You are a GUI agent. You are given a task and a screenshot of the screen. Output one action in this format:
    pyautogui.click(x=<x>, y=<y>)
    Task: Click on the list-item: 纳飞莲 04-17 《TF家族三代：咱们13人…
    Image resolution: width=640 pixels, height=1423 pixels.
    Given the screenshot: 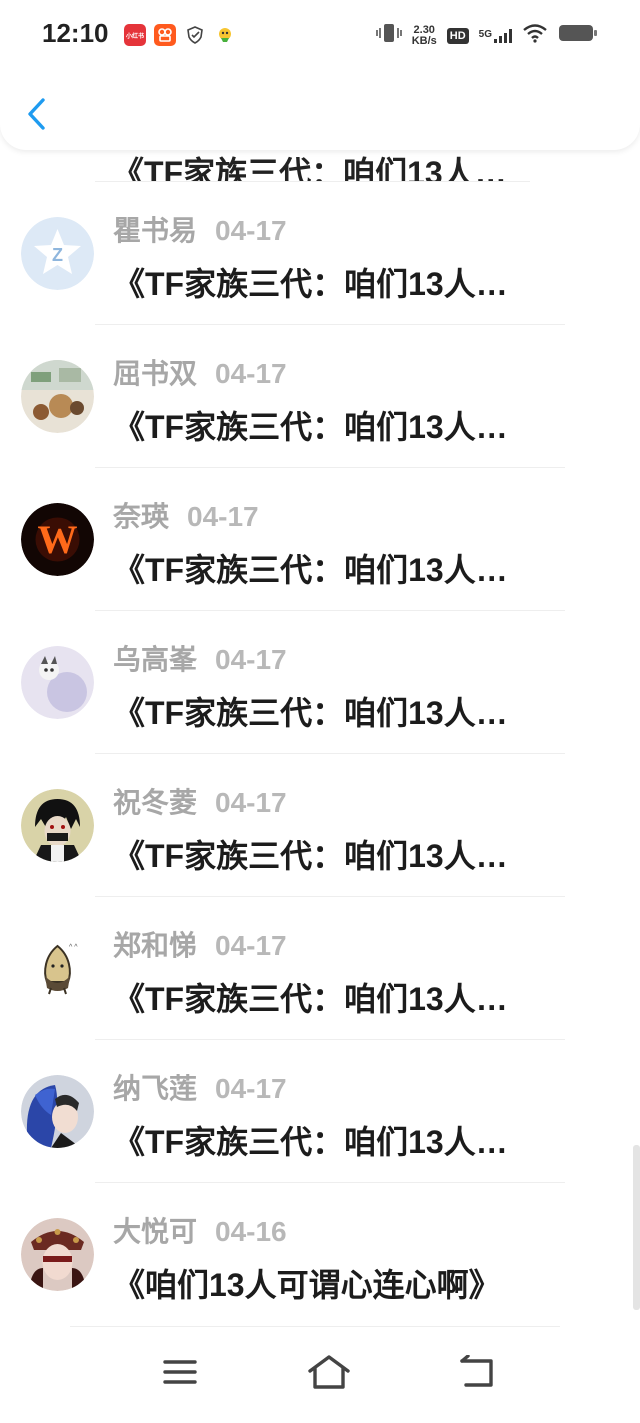 What is the action you would take?
    pyautogui.click(x=320, y=1112)
    